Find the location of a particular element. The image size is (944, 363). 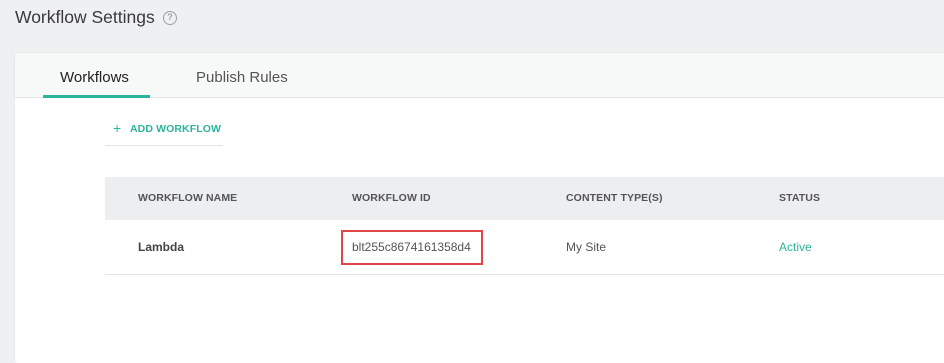

workflow-id-cell: blt255c8674161358d4 is located at coordinates (411, 247).